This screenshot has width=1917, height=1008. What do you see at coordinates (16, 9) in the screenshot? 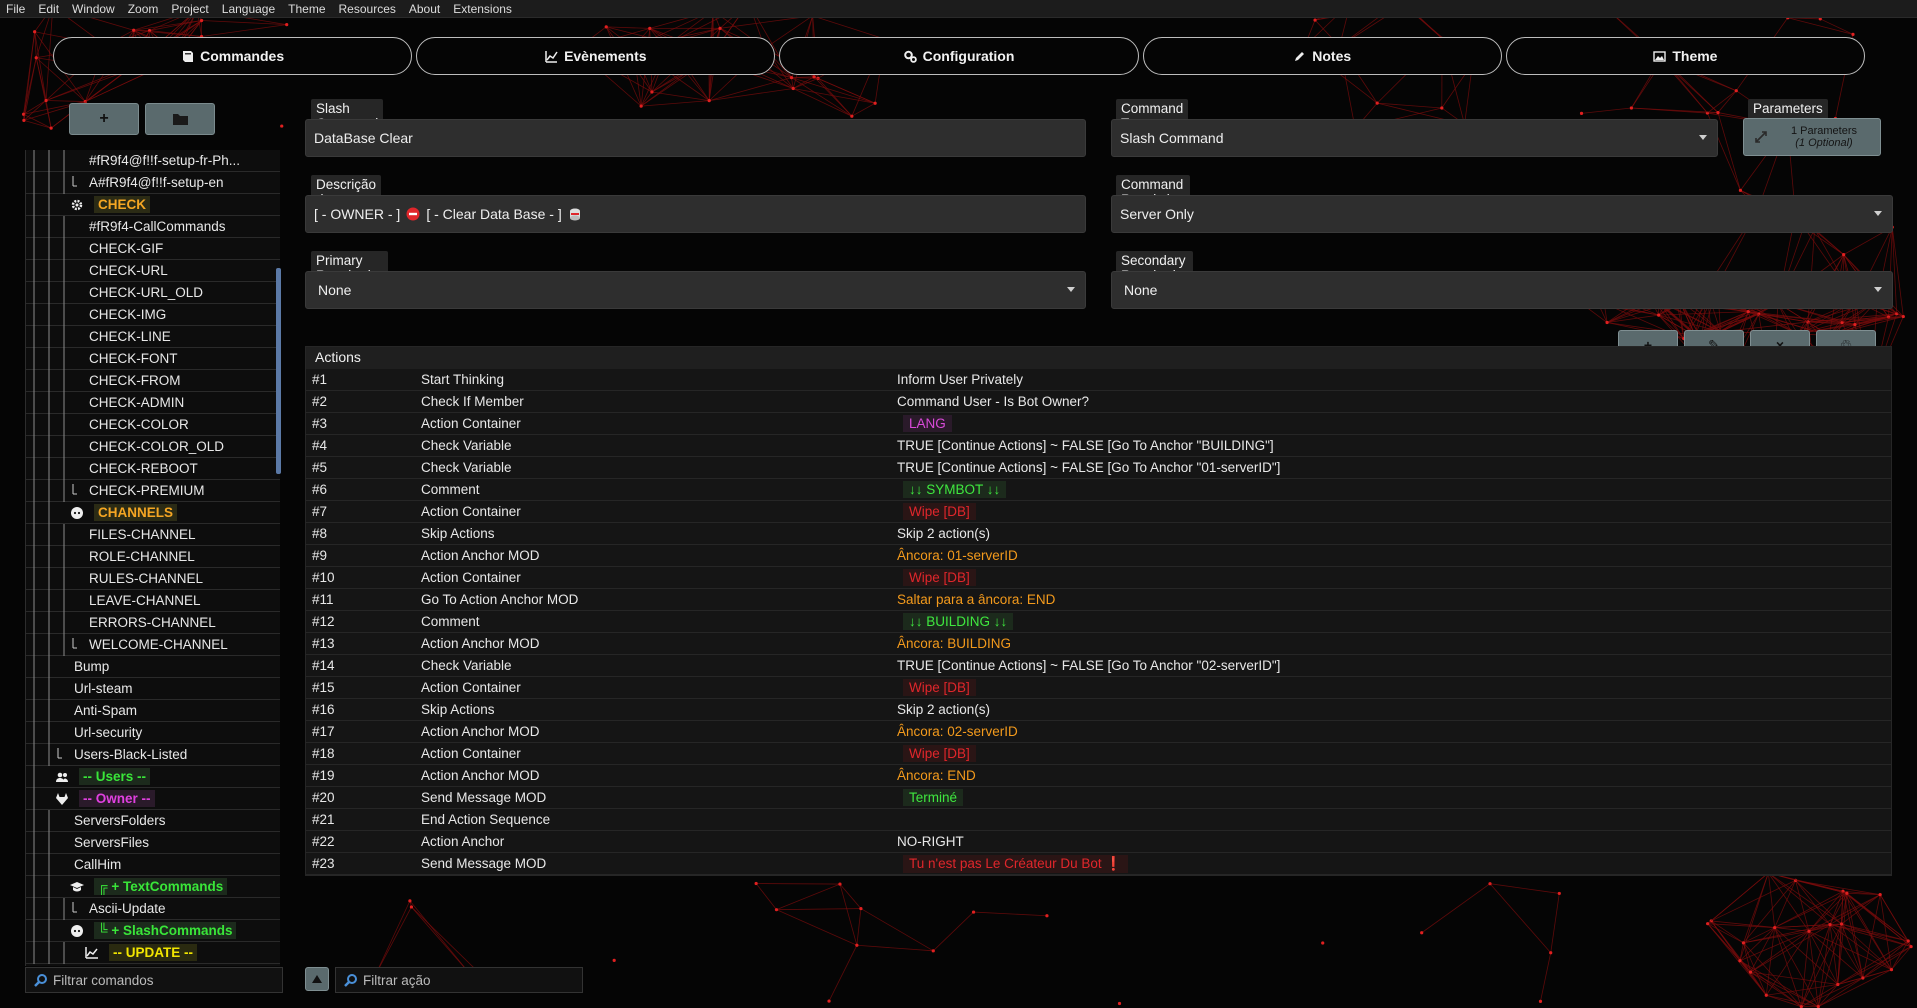
I see `menu-item-file: File` at bounding box center [16, 9].